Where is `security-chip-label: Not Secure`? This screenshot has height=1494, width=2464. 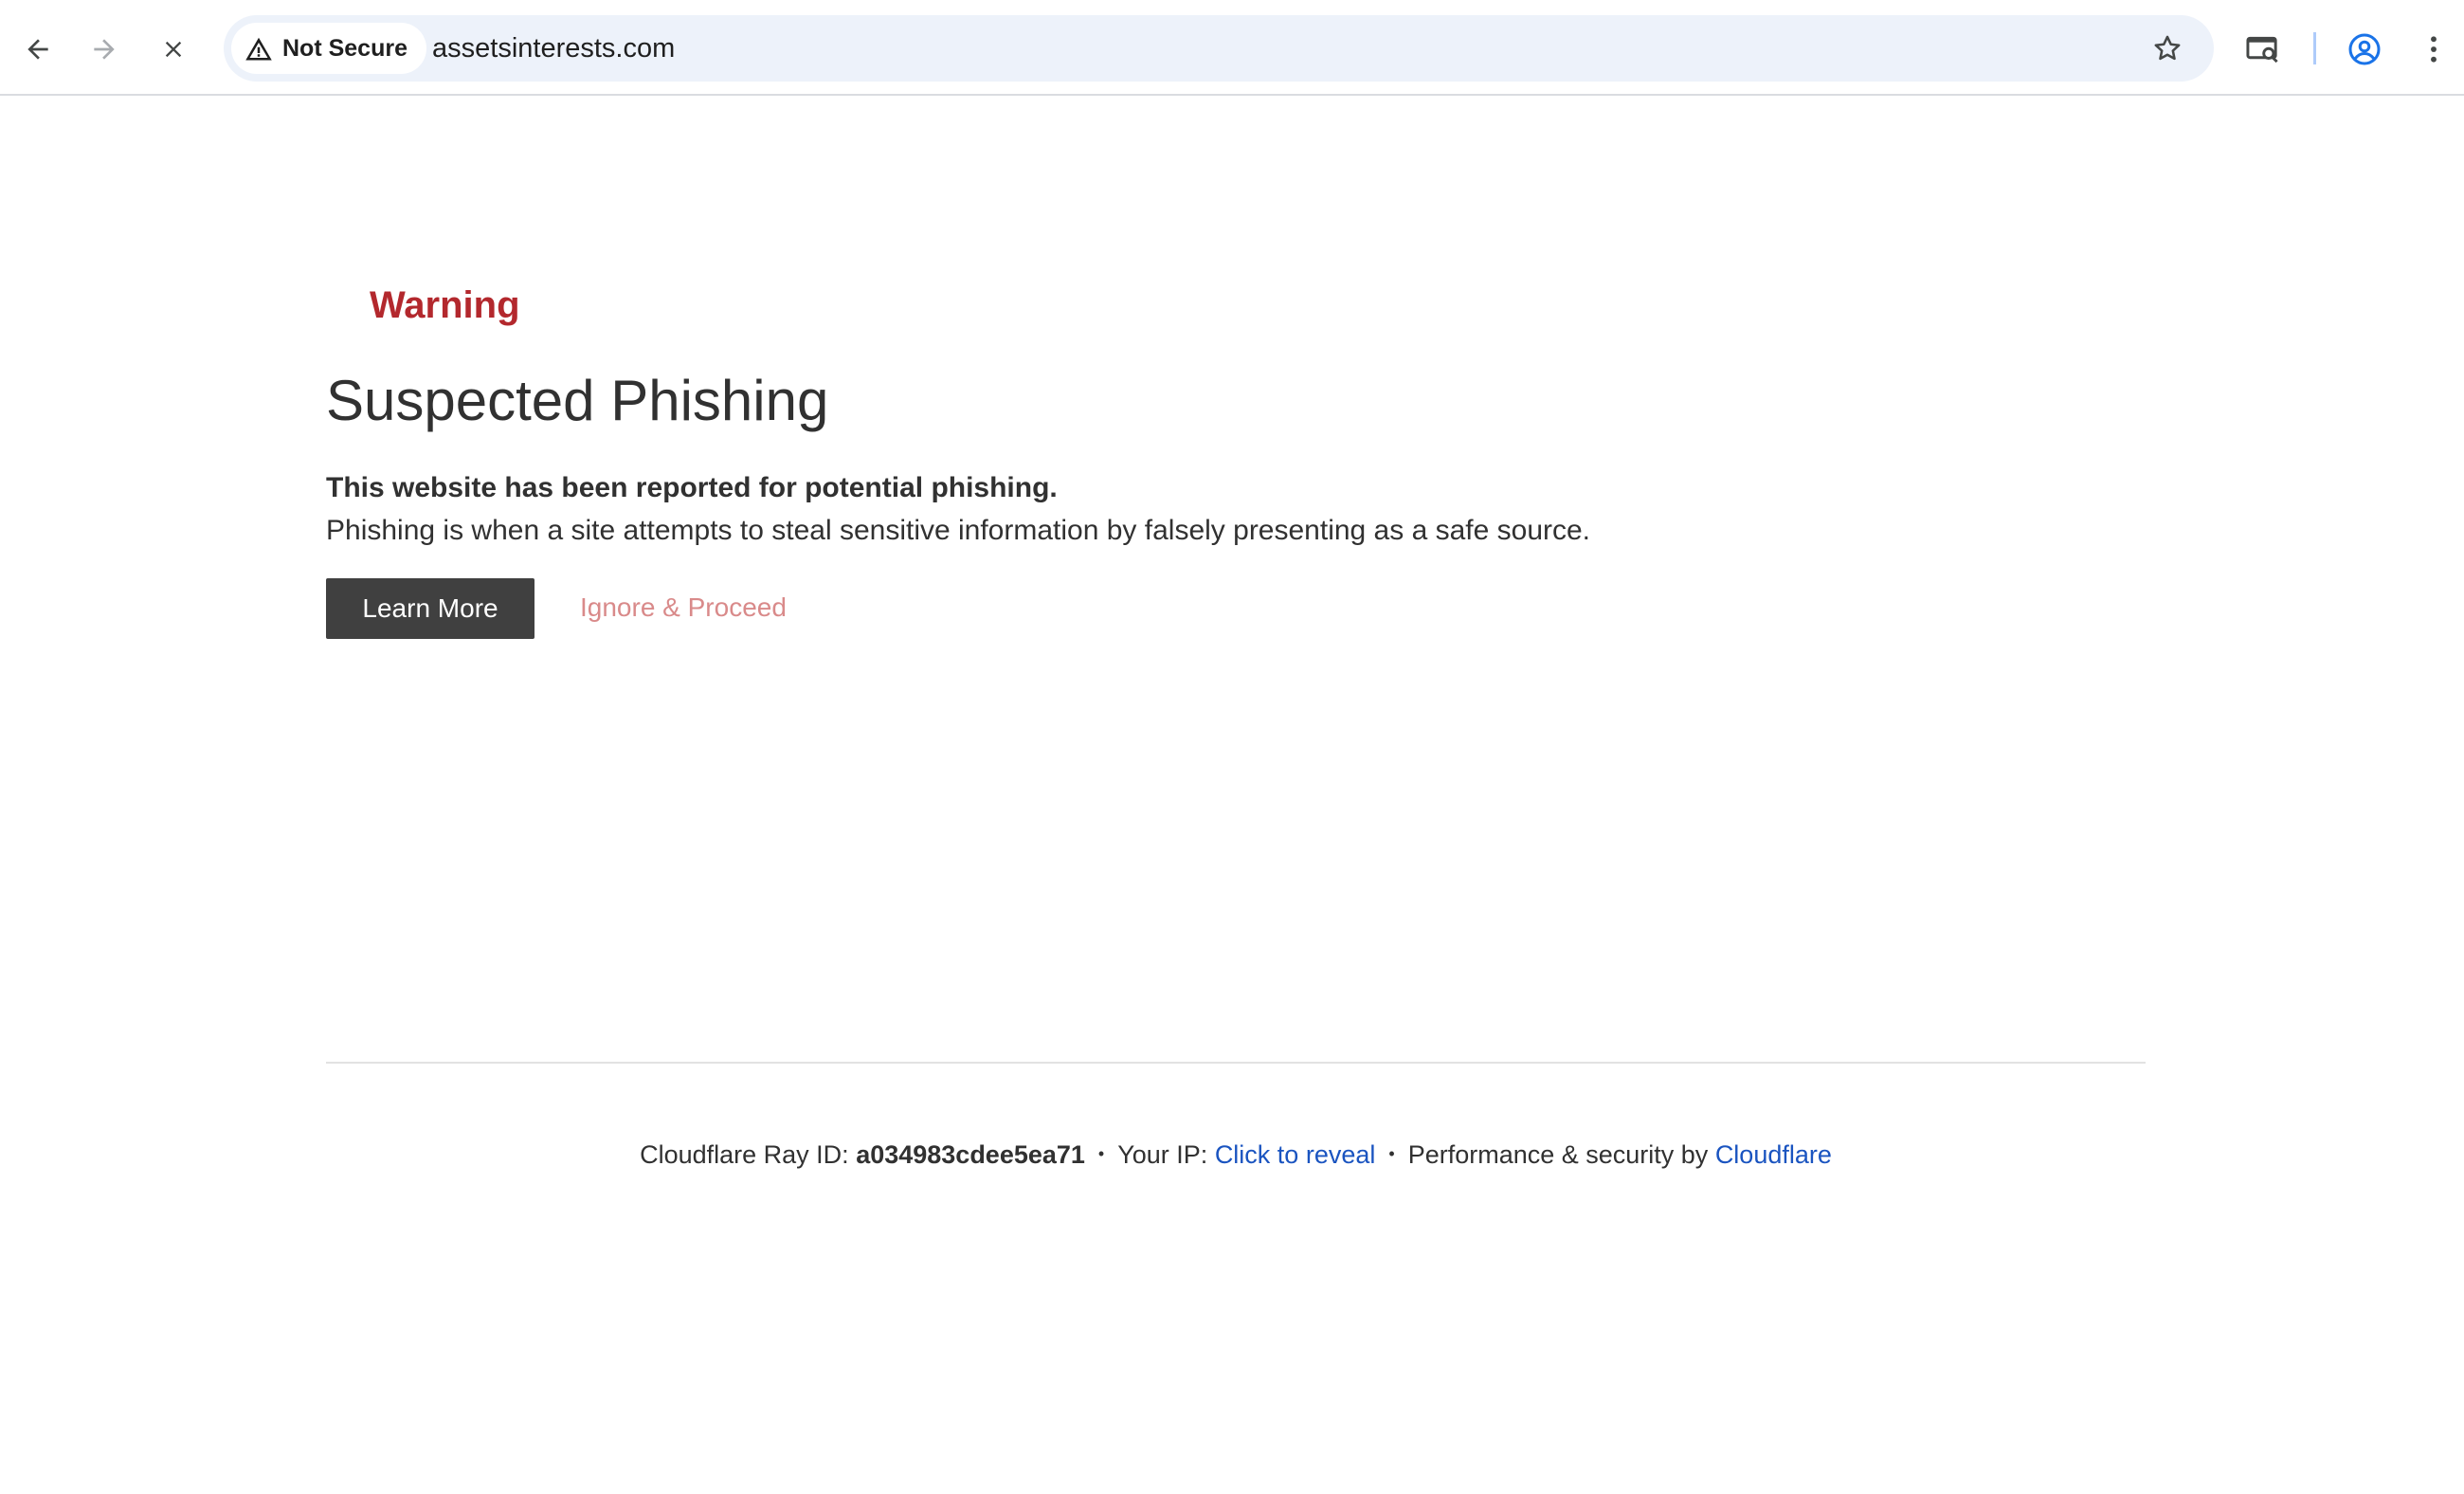 security-chip-label: Not Secure is located at coordinates (345, 48).